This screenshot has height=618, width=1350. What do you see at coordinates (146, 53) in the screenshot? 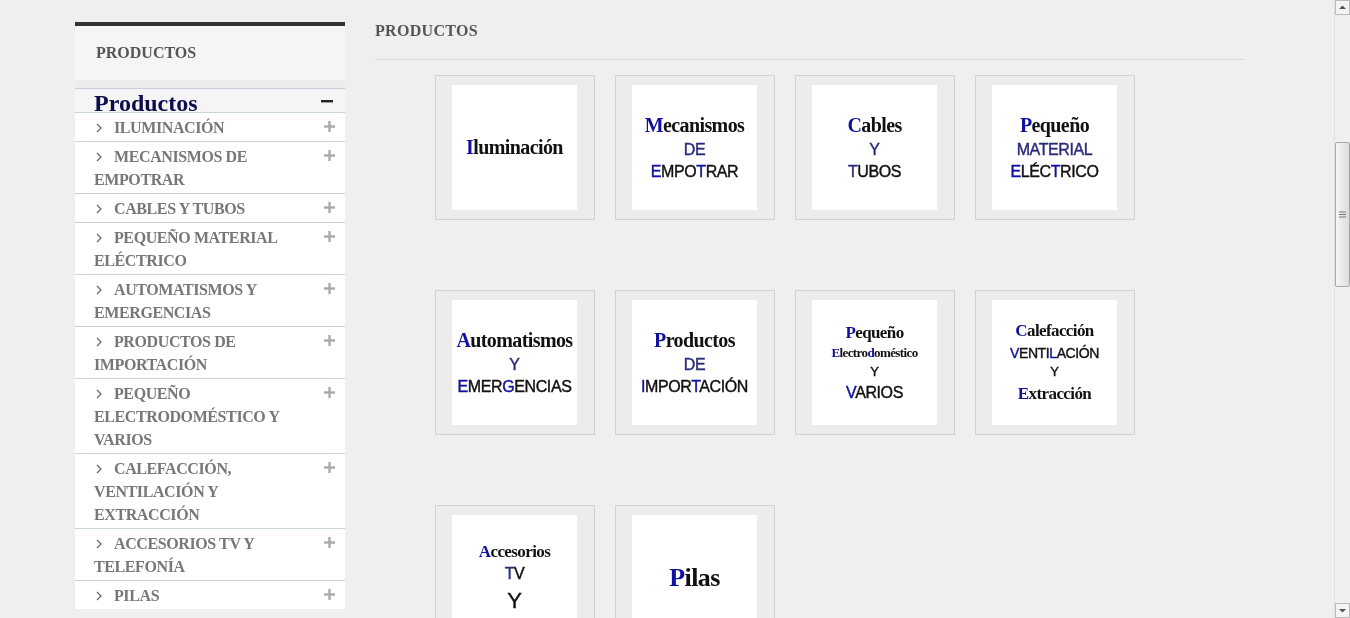
I see `sidebar-title: PRODUCTOS` at bounding box center [146, 53].